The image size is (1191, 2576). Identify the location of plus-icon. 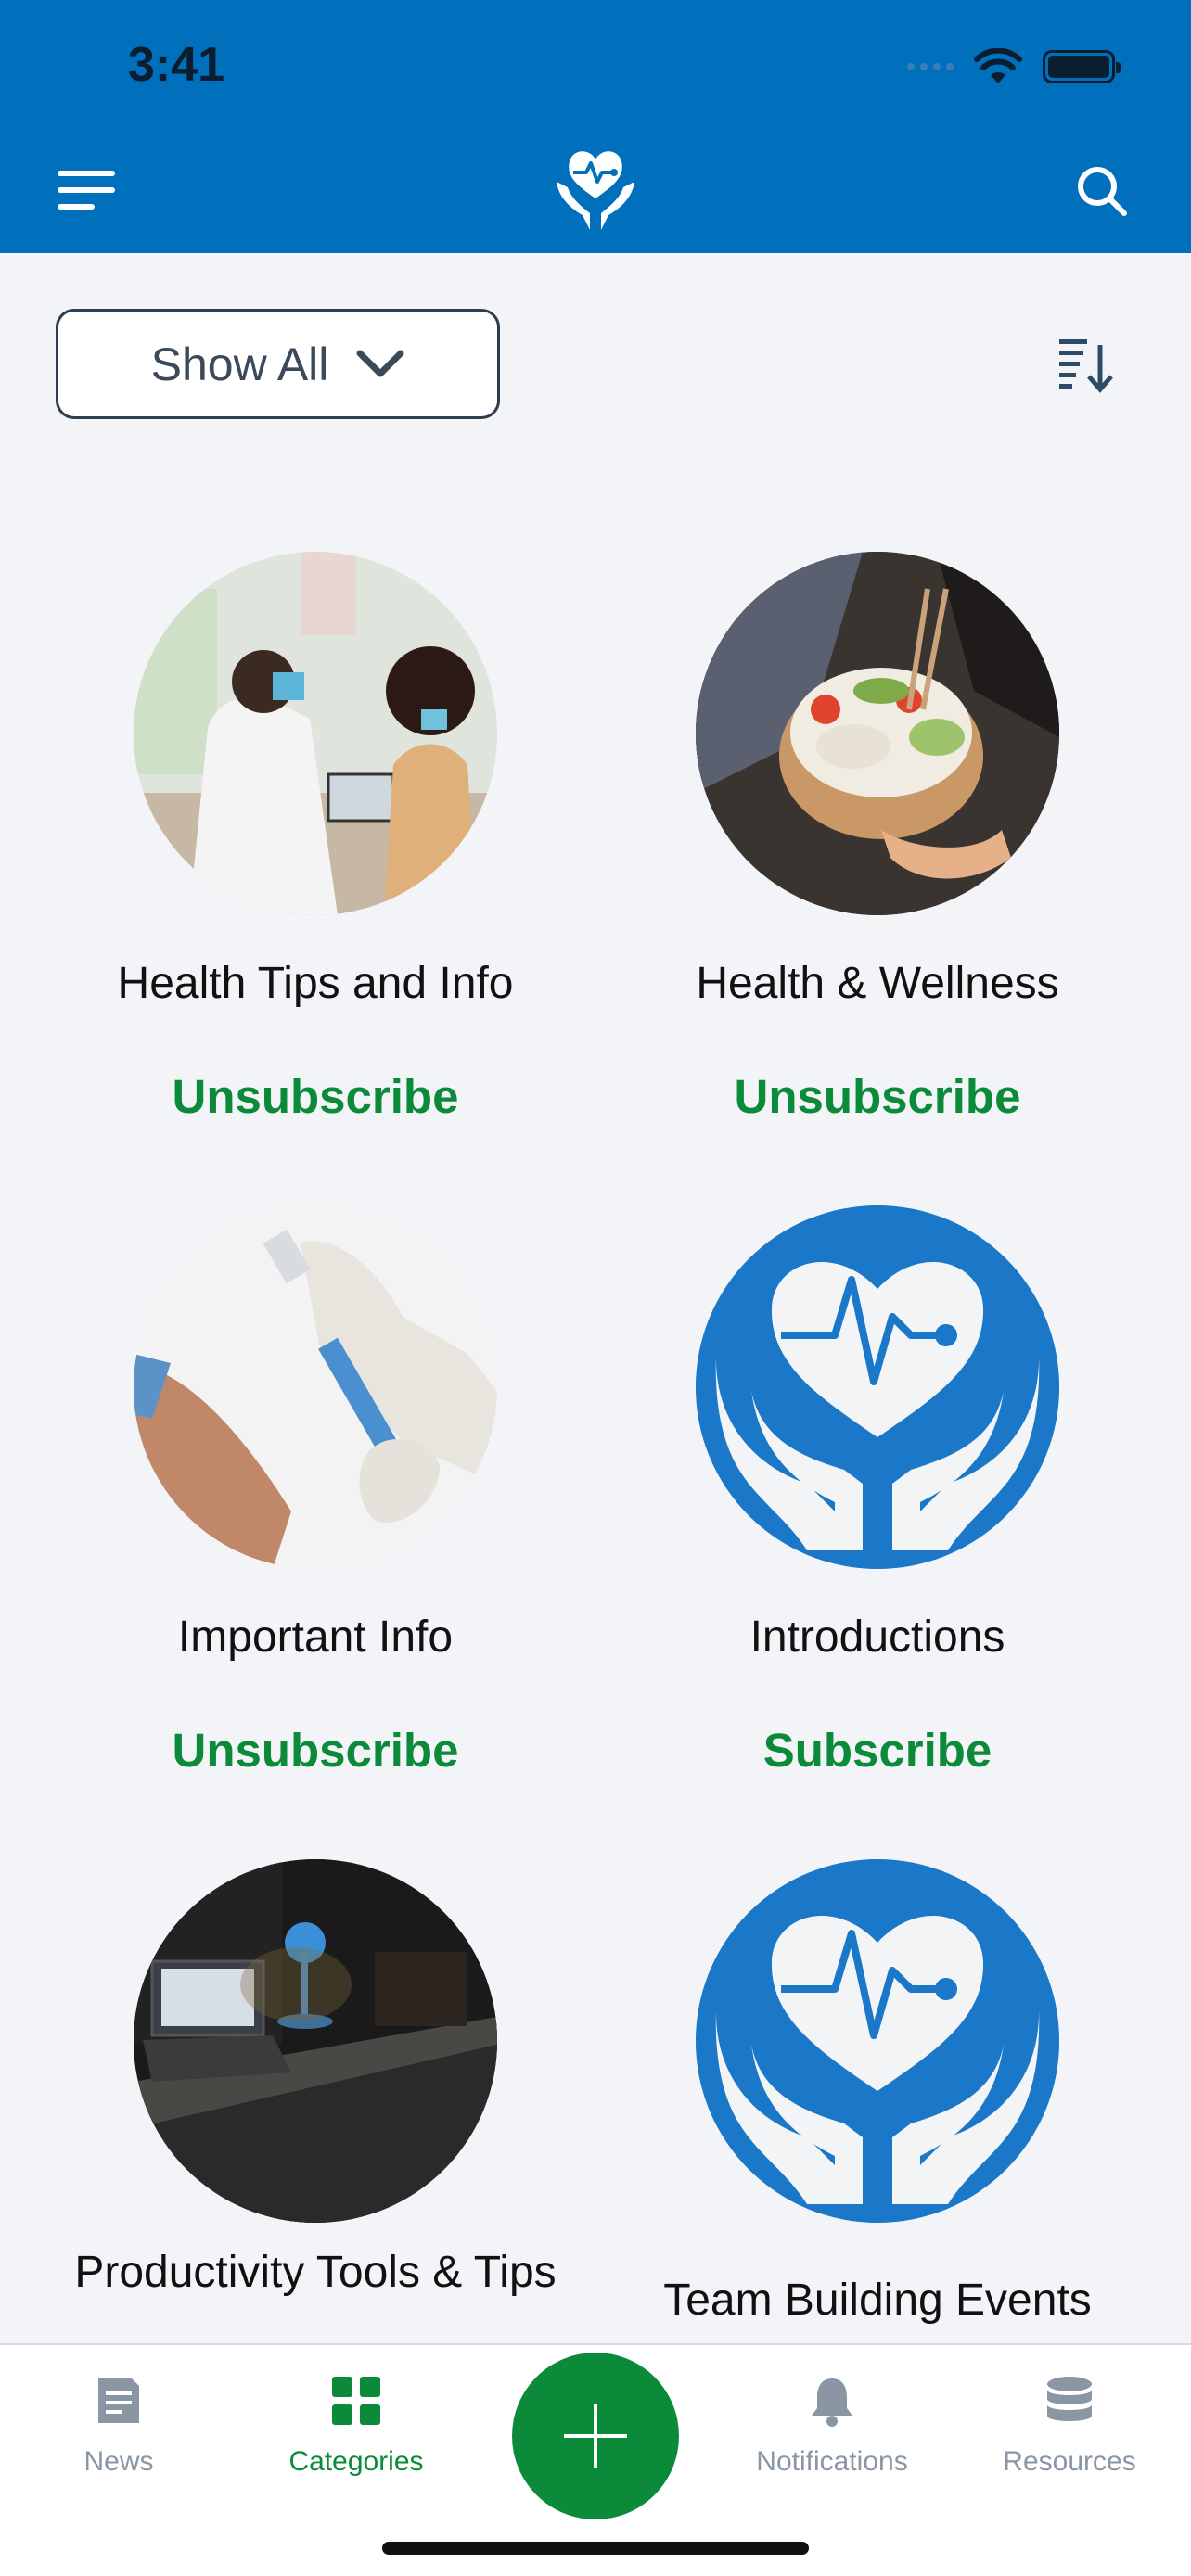
(595, 2436).